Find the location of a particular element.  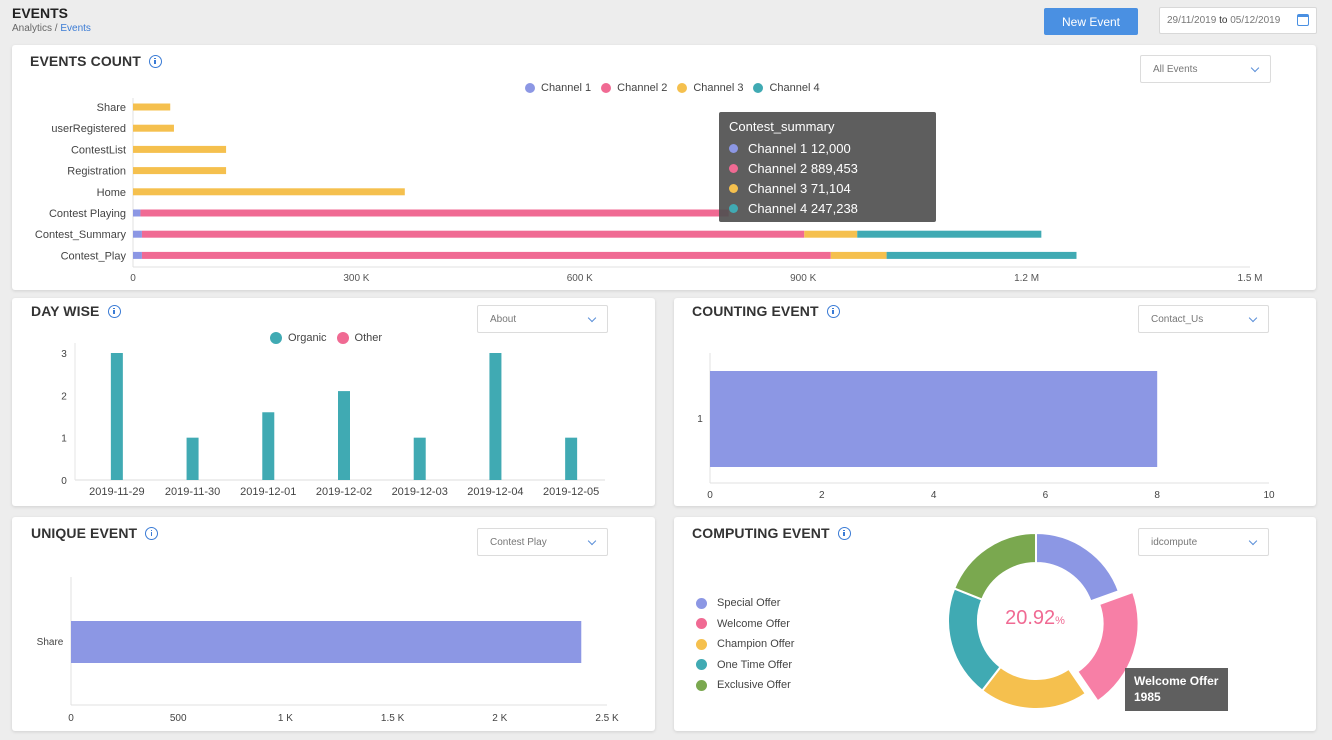

y-tick-label: 3 is located at coordinates (64, 354).